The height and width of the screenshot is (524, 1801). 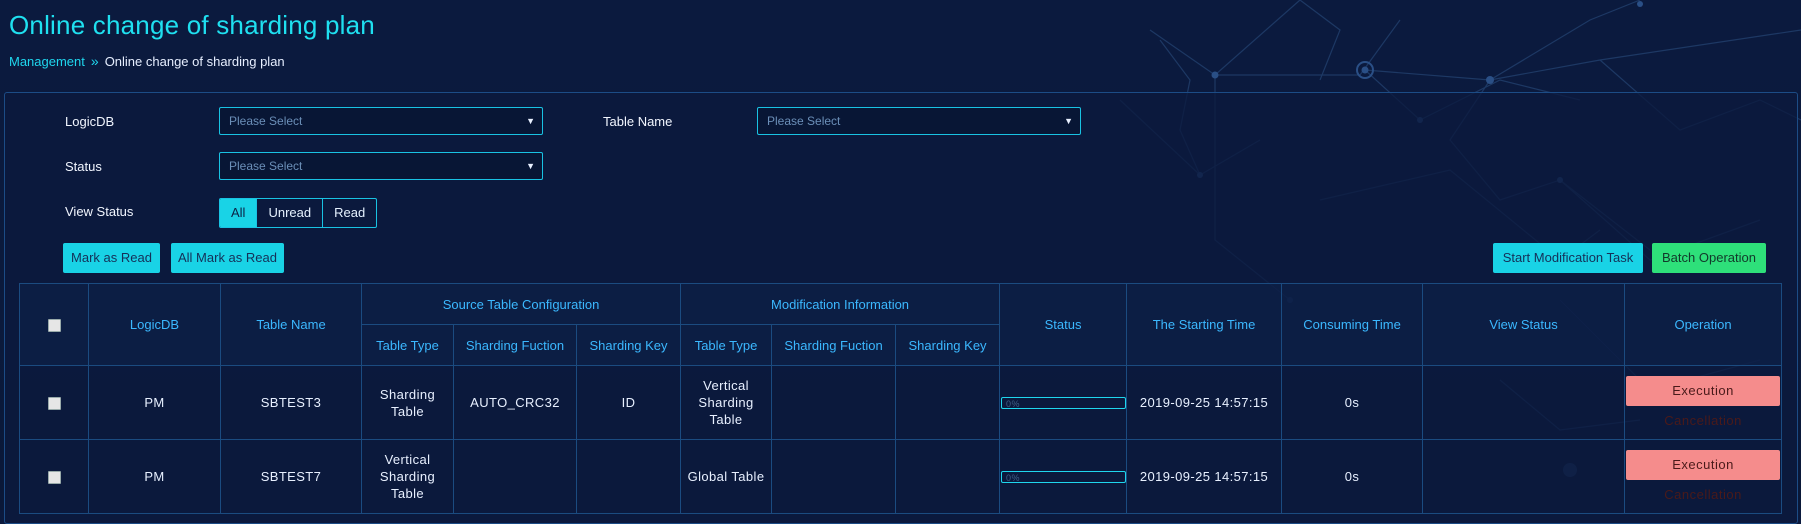 I want to click on page-title: Online change of sharding plan, so click(x=192, y=25).